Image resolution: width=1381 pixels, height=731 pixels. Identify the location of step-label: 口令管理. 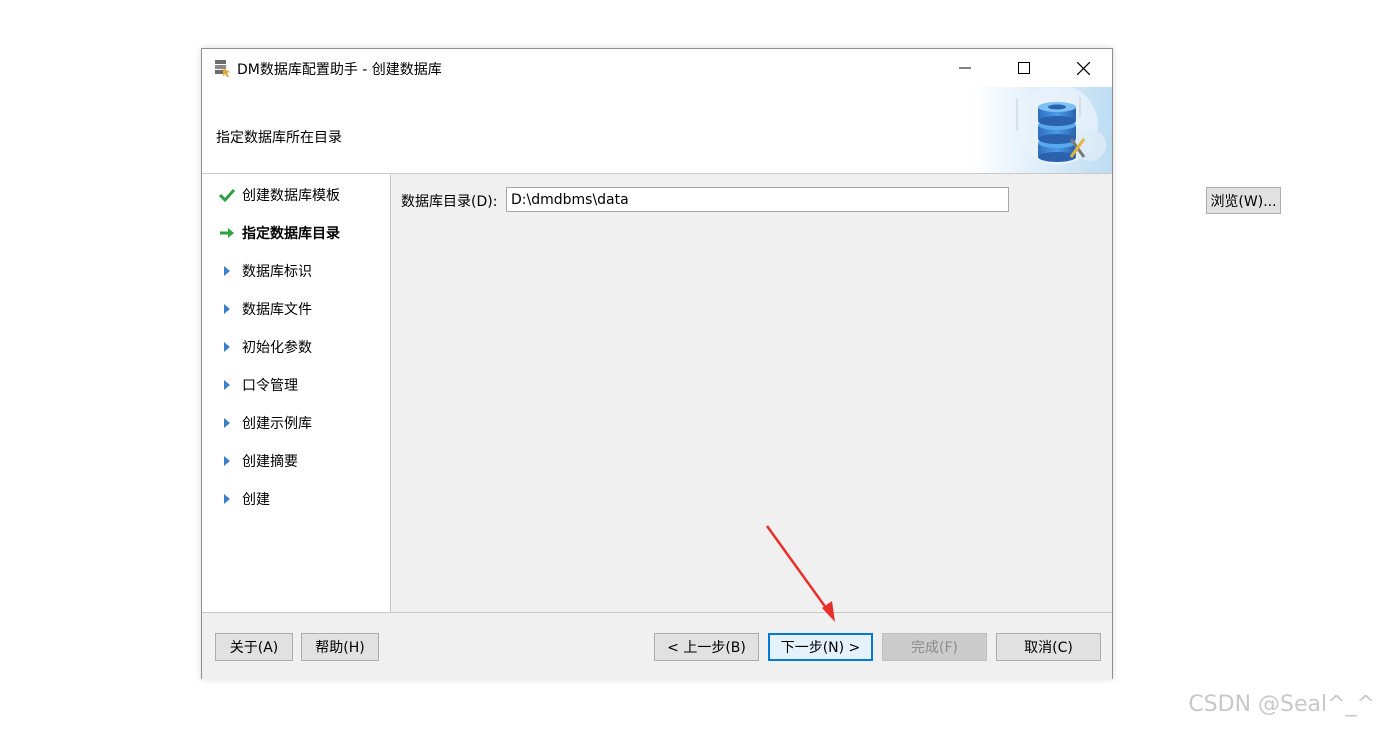
(270, 386).